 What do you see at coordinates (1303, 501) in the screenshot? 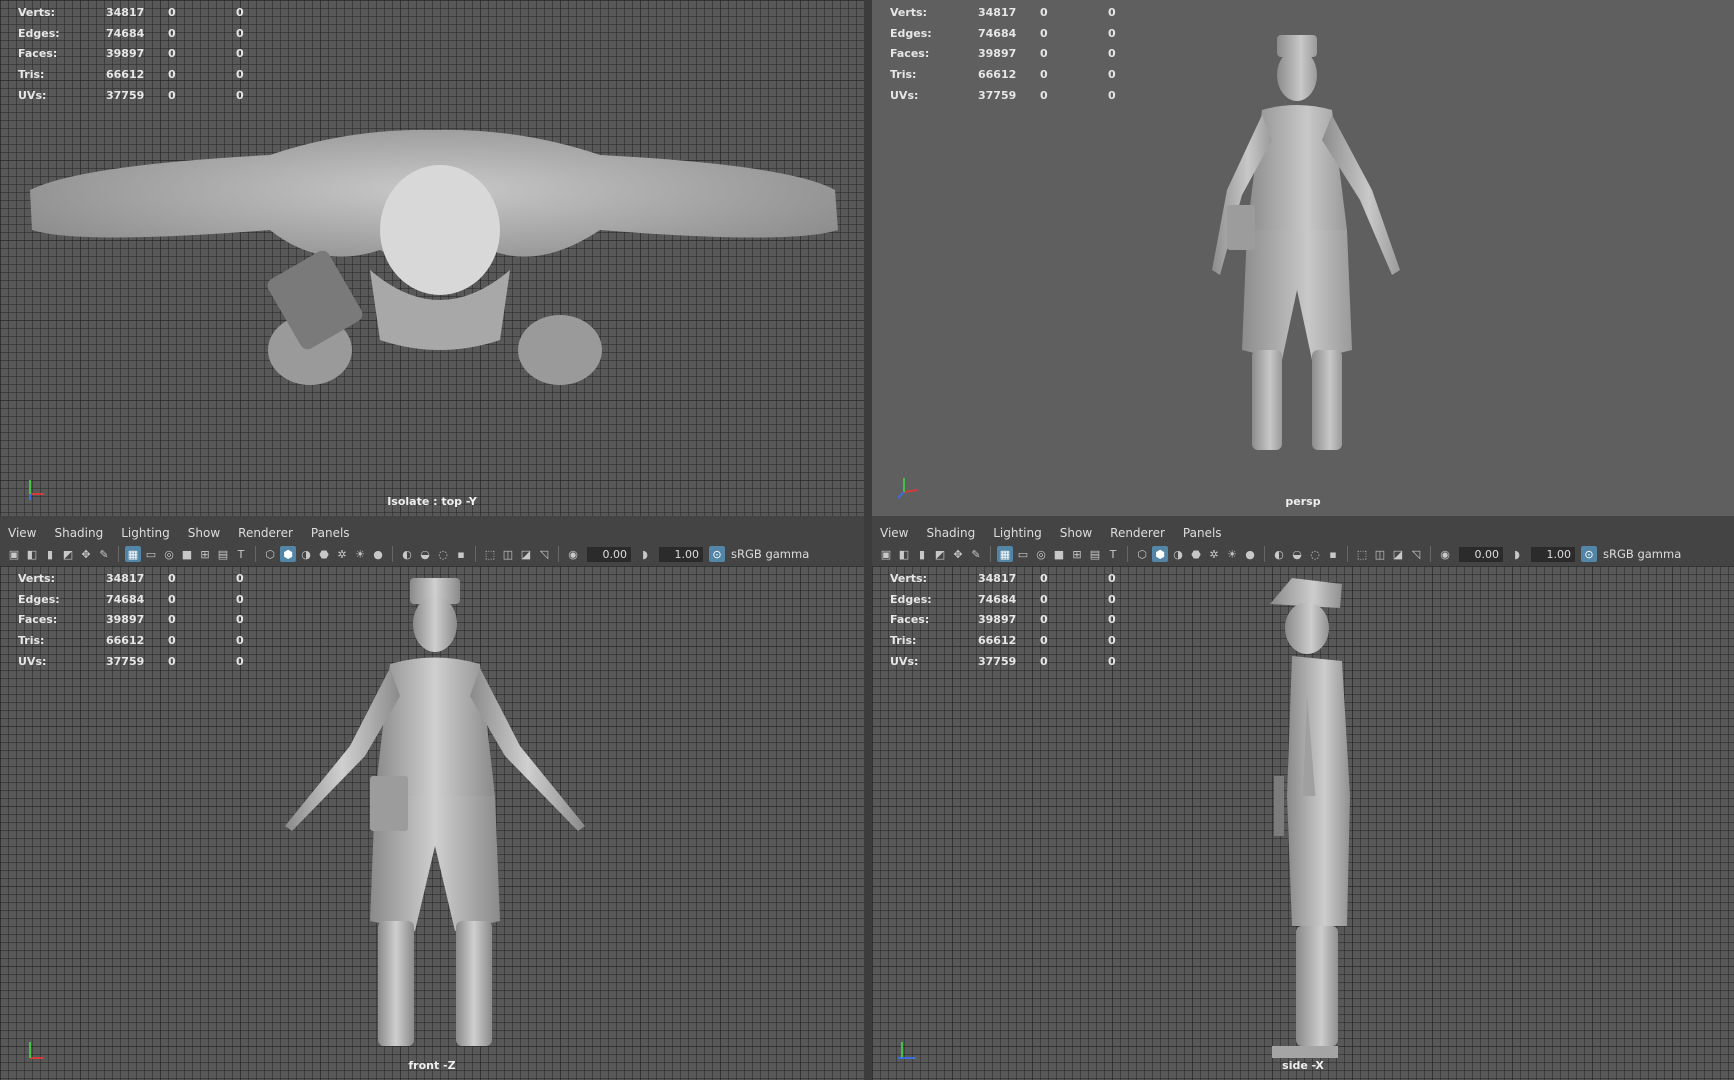
I see `viewport-label-persp: persp` at bounding box center [1303, 501].